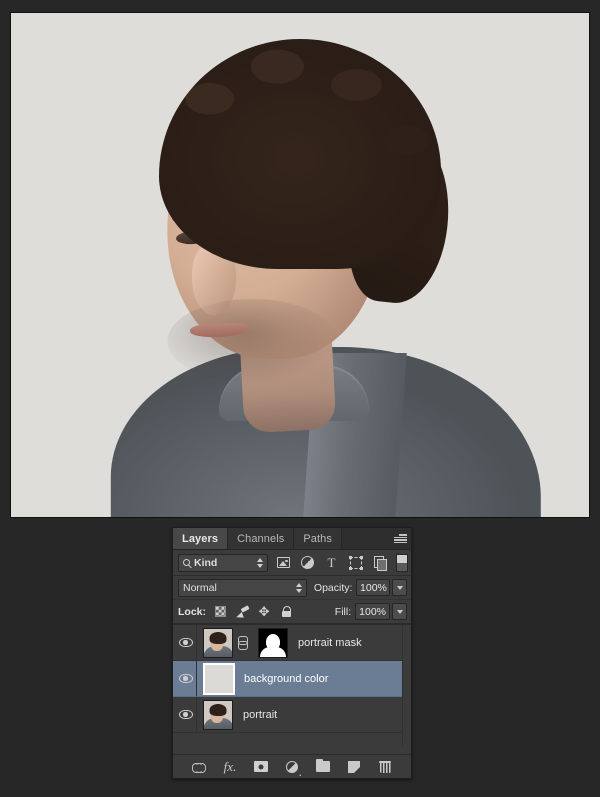  I want to click on filter-enable-toggle, so click(402, 562).